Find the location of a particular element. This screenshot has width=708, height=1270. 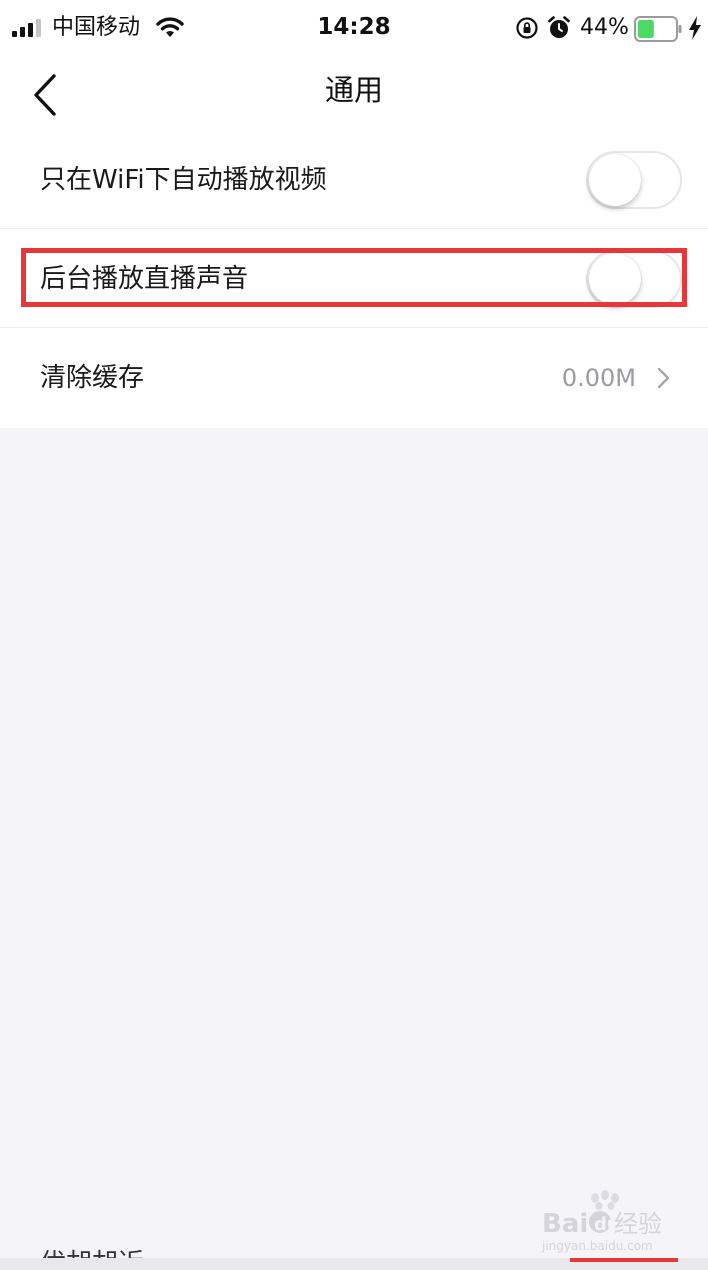

battery-icon is located at coordinates (658, 29).